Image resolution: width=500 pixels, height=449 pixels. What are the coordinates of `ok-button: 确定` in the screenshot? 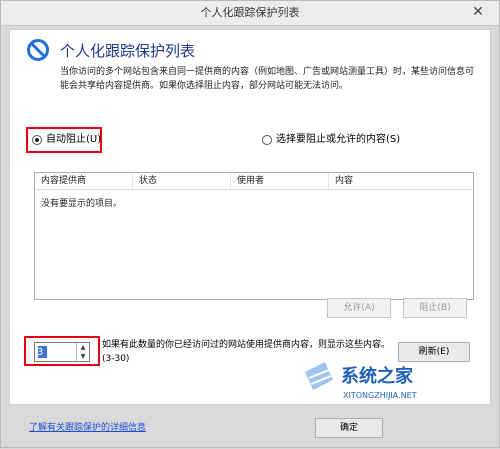 It's located at (349, 428).